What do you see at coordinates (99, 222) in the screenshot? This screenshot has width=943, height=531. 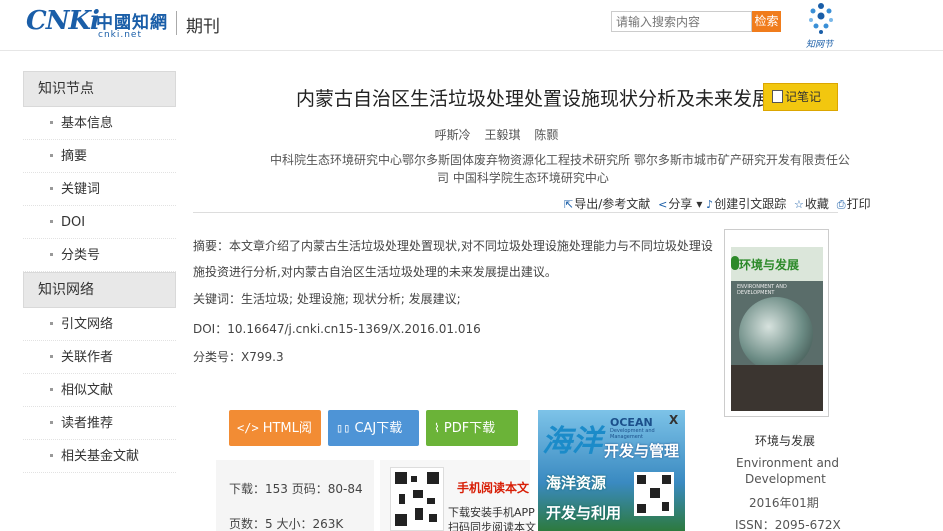 I see `sidebar-item-doi: DOI` at bounding box center [99, 222].